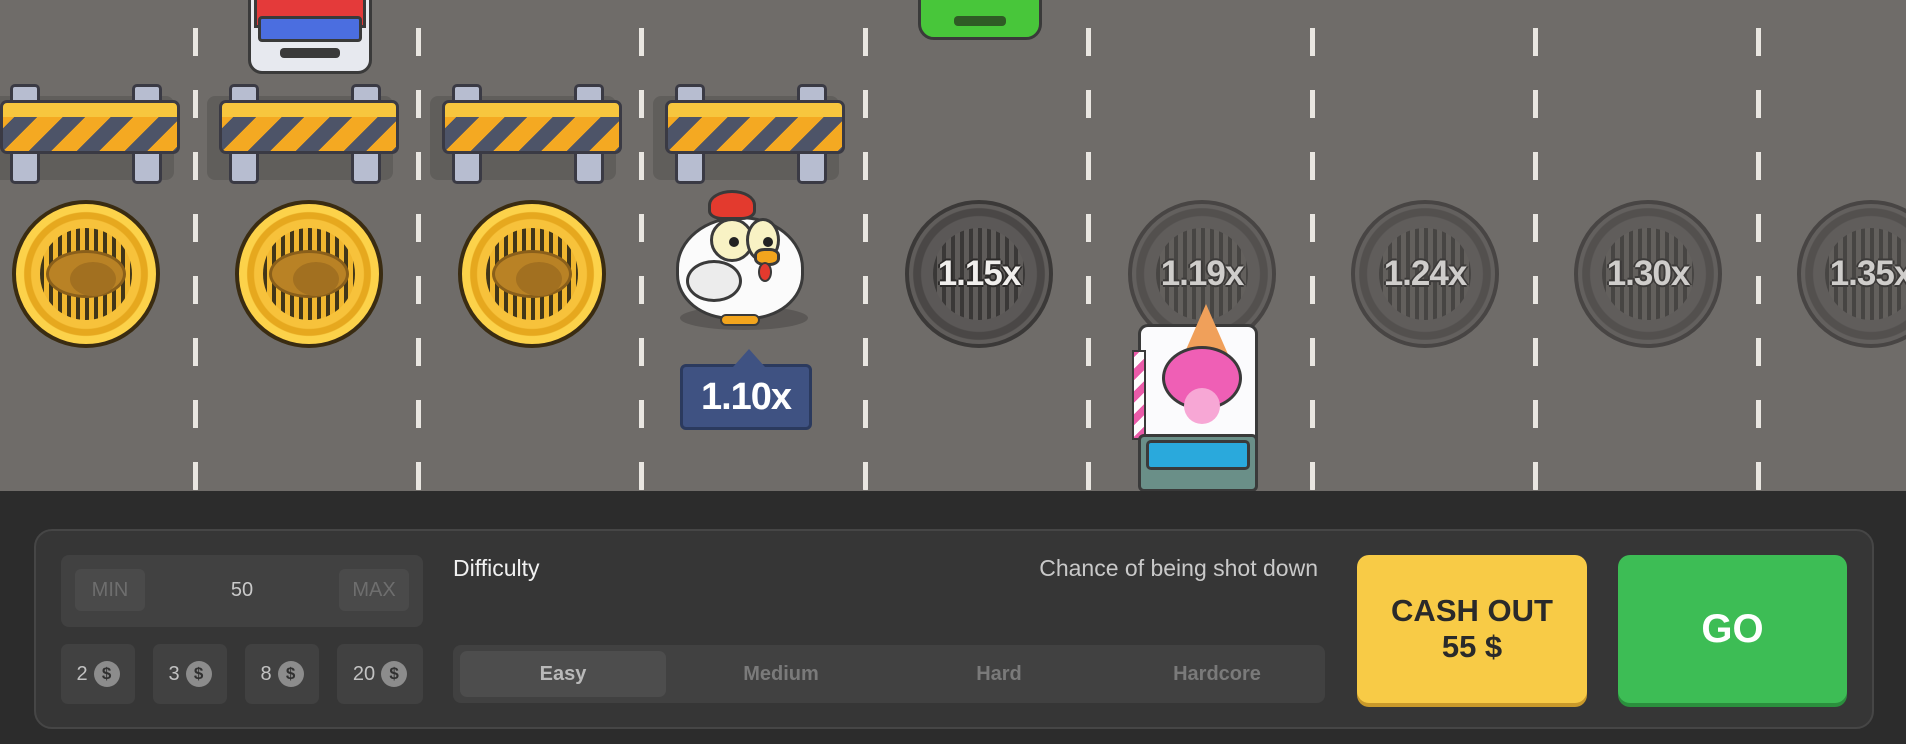  What do you see at coordinates (496, 568) in the screenshot?
I see `difficulty-label: Difficulty` at bounding box center [496, 568].